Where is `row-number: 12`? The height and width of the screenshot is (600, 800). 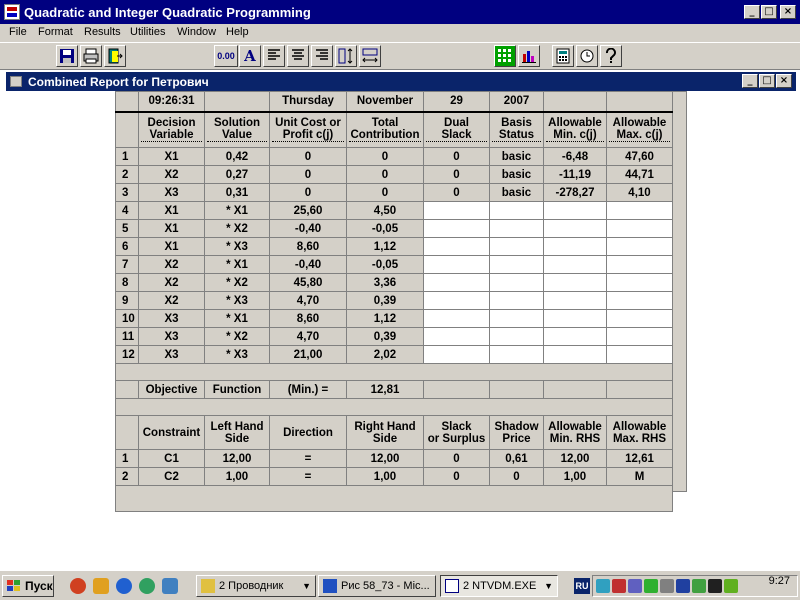 row-number: 12 is located at coordinates (127, 354).